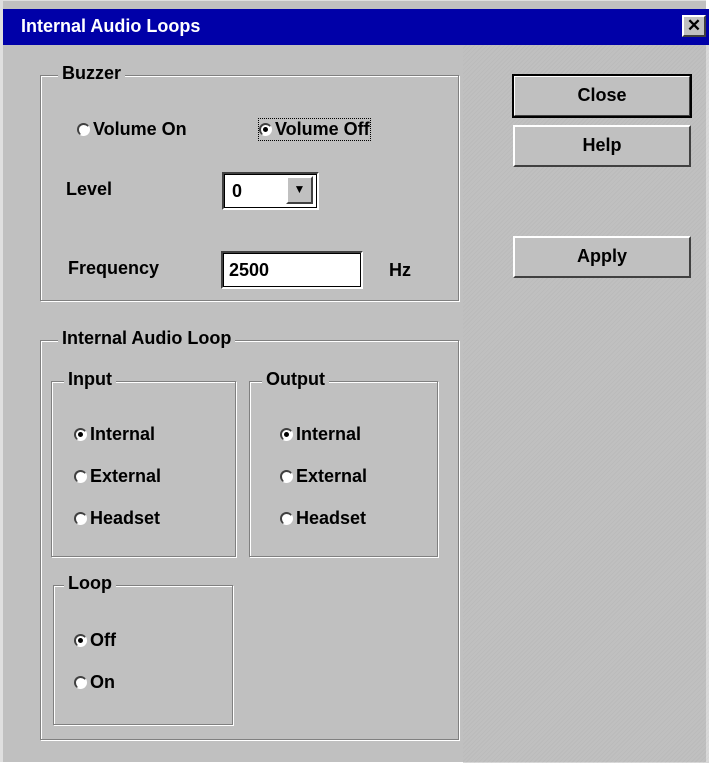 This screenshot has width=710, height=763. I want to click on help-button: Help, so click(602, 146).